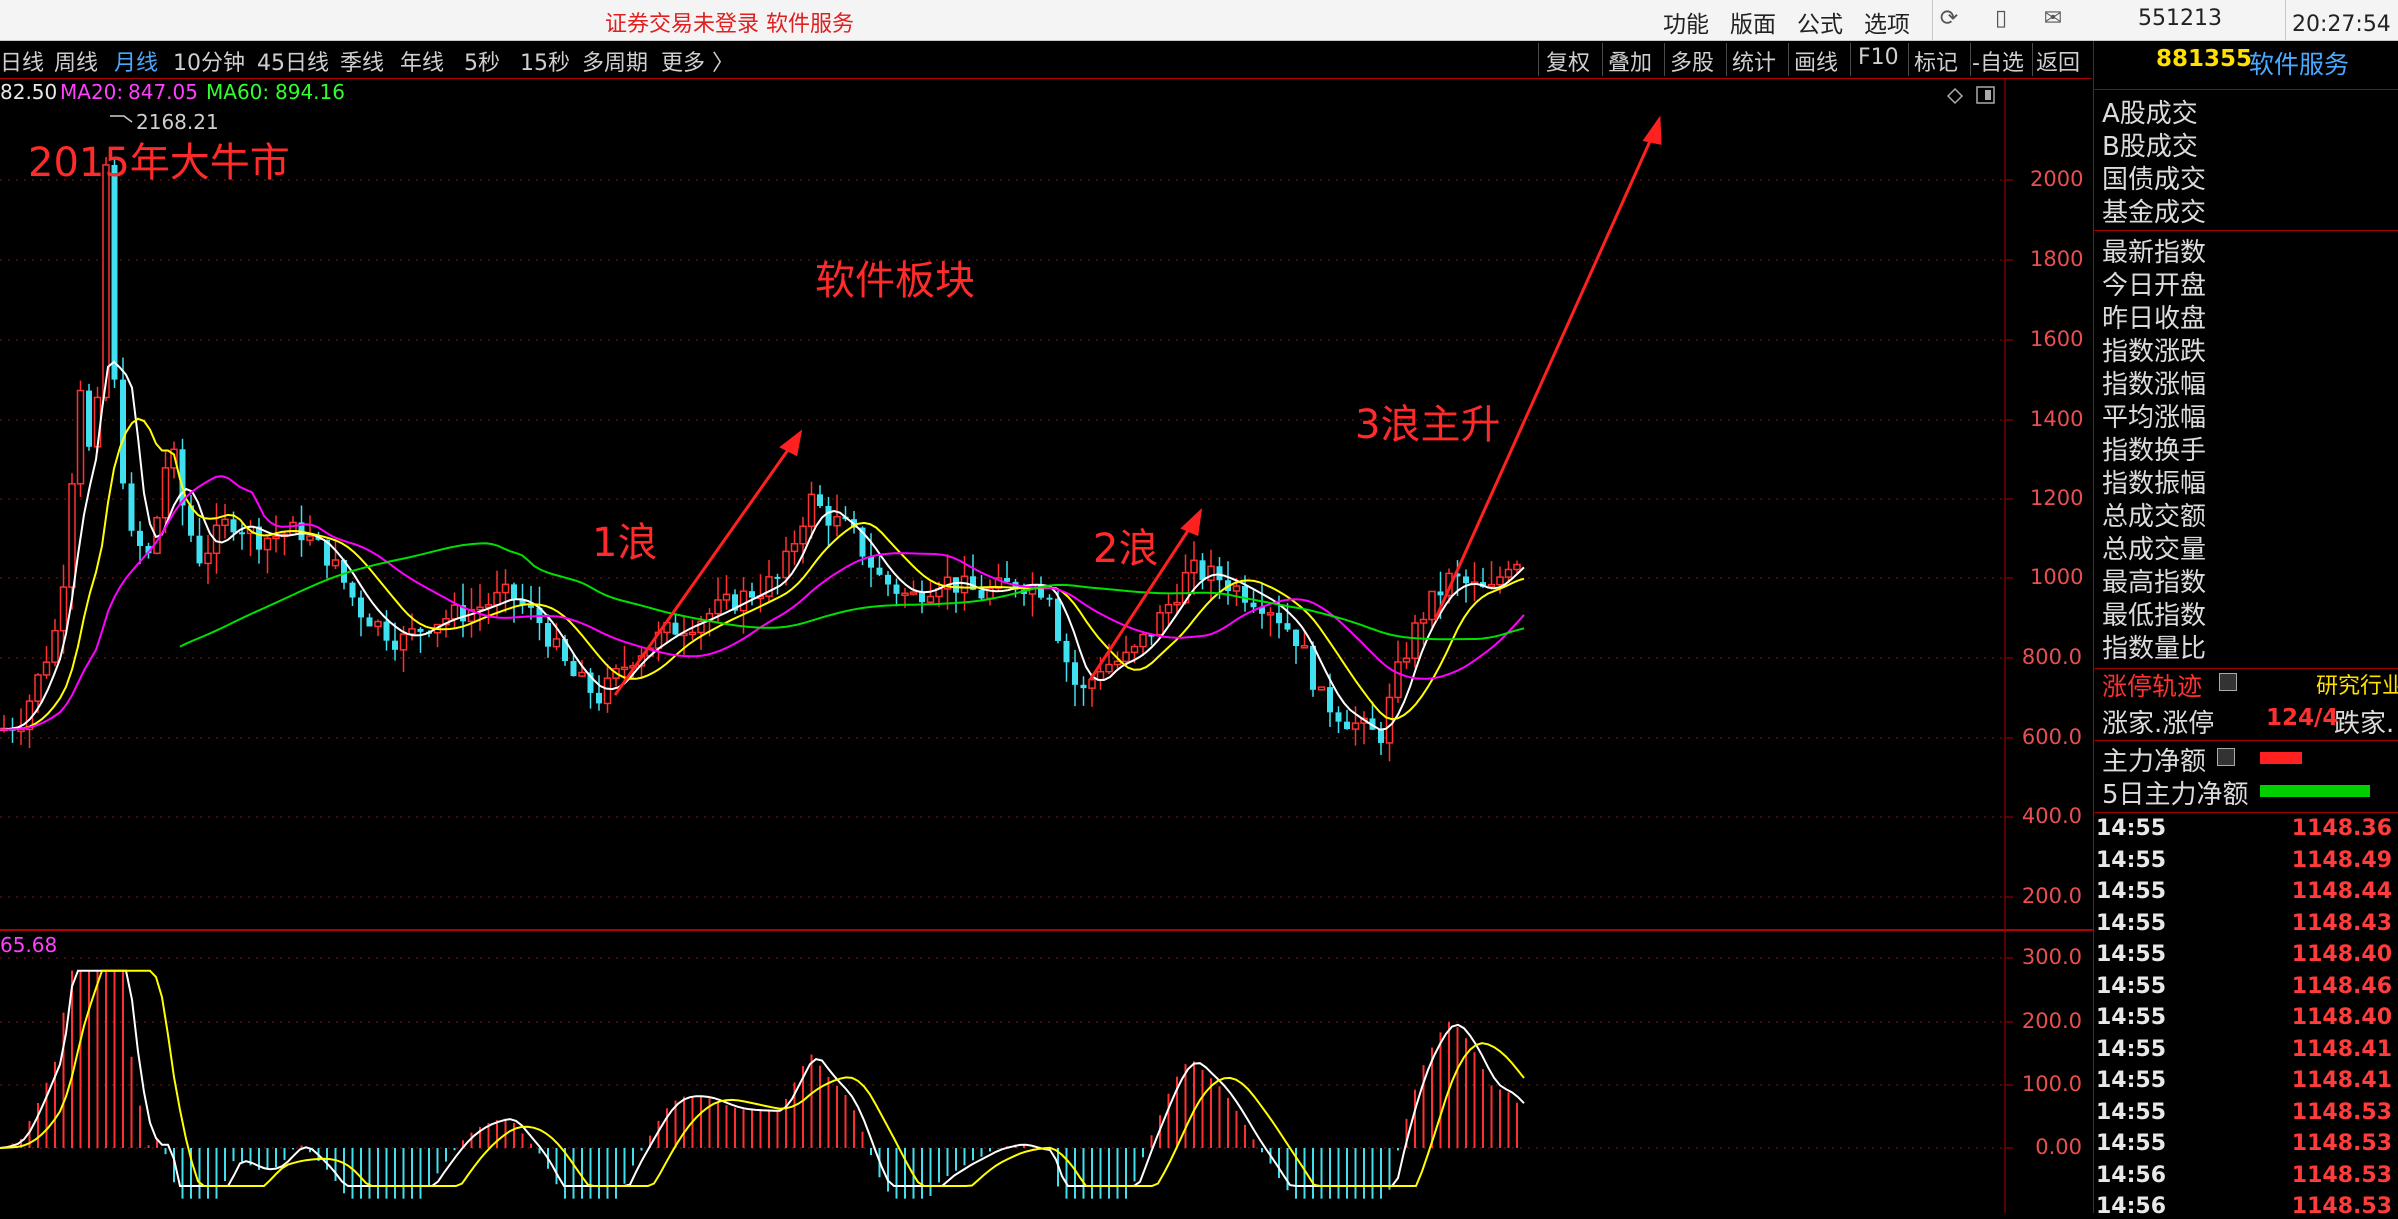 Image resolution: width=2398 pixels, height=1219 pixels. What do you see at coordinates (2057, 179) in the screenshot?
I see `y-tick: 2000` at bounding box center [2057, 179].